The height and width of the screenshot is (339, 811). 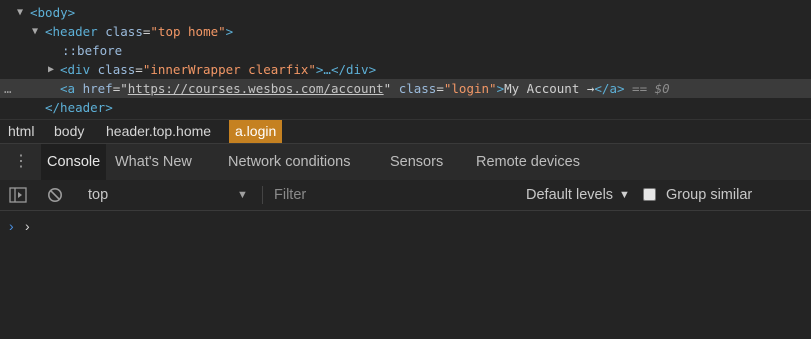 I want to click on before-pseudo: ::before, so click(x=92, y=50).